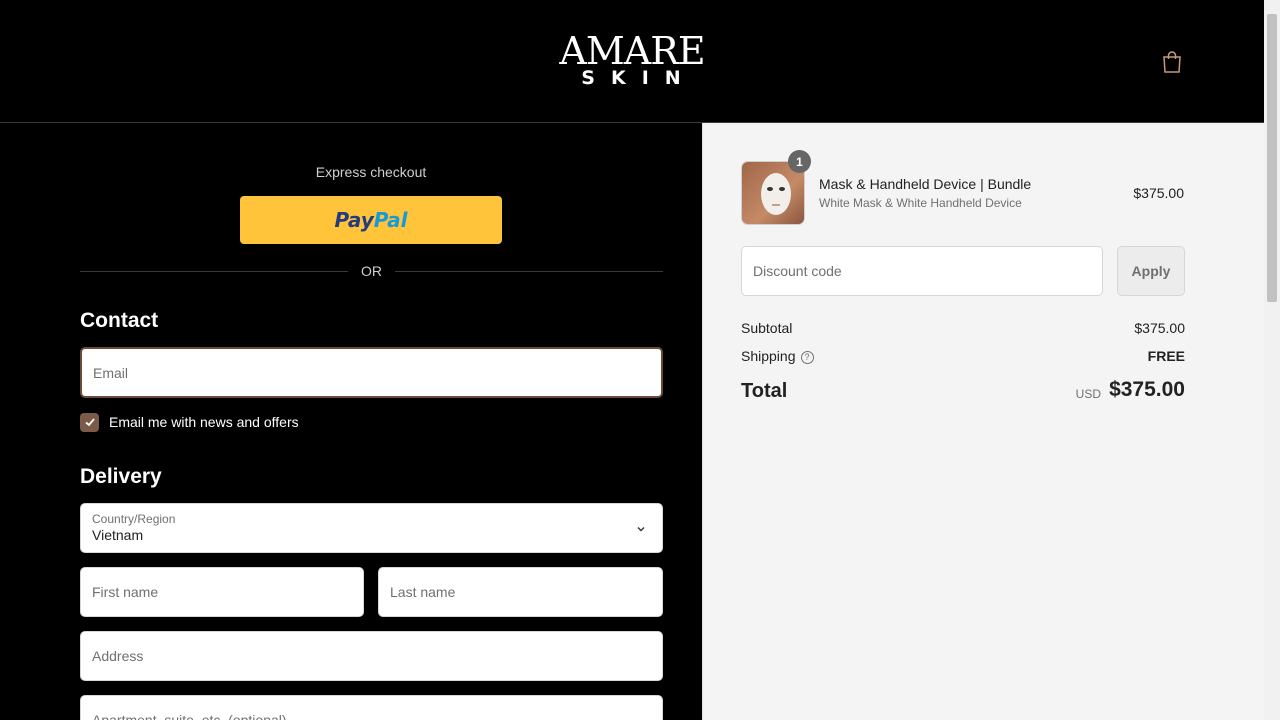 The height and width of the screenshot is (720, 1280). I want to click on checkmark-icon, so click(89, 422).